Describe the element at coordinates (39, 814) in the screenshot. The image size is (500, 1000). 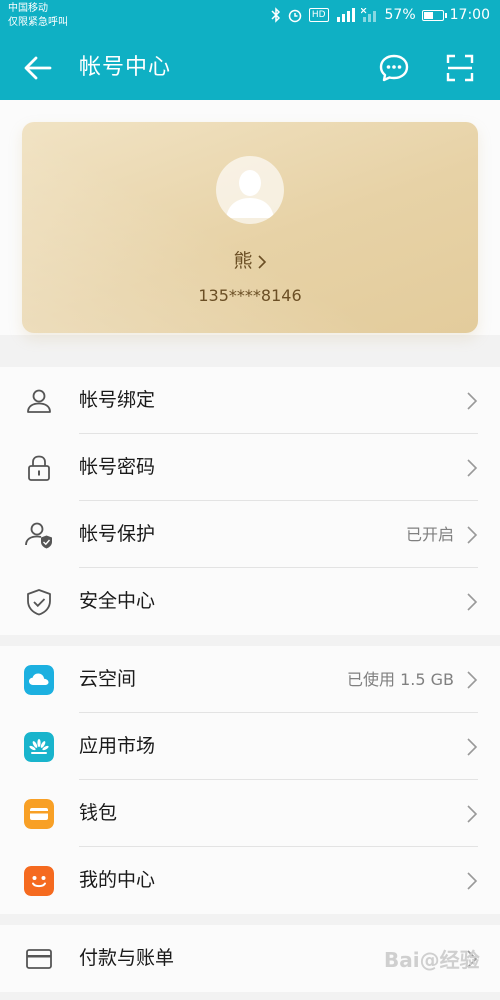
I see `wallet-icon` at that location.